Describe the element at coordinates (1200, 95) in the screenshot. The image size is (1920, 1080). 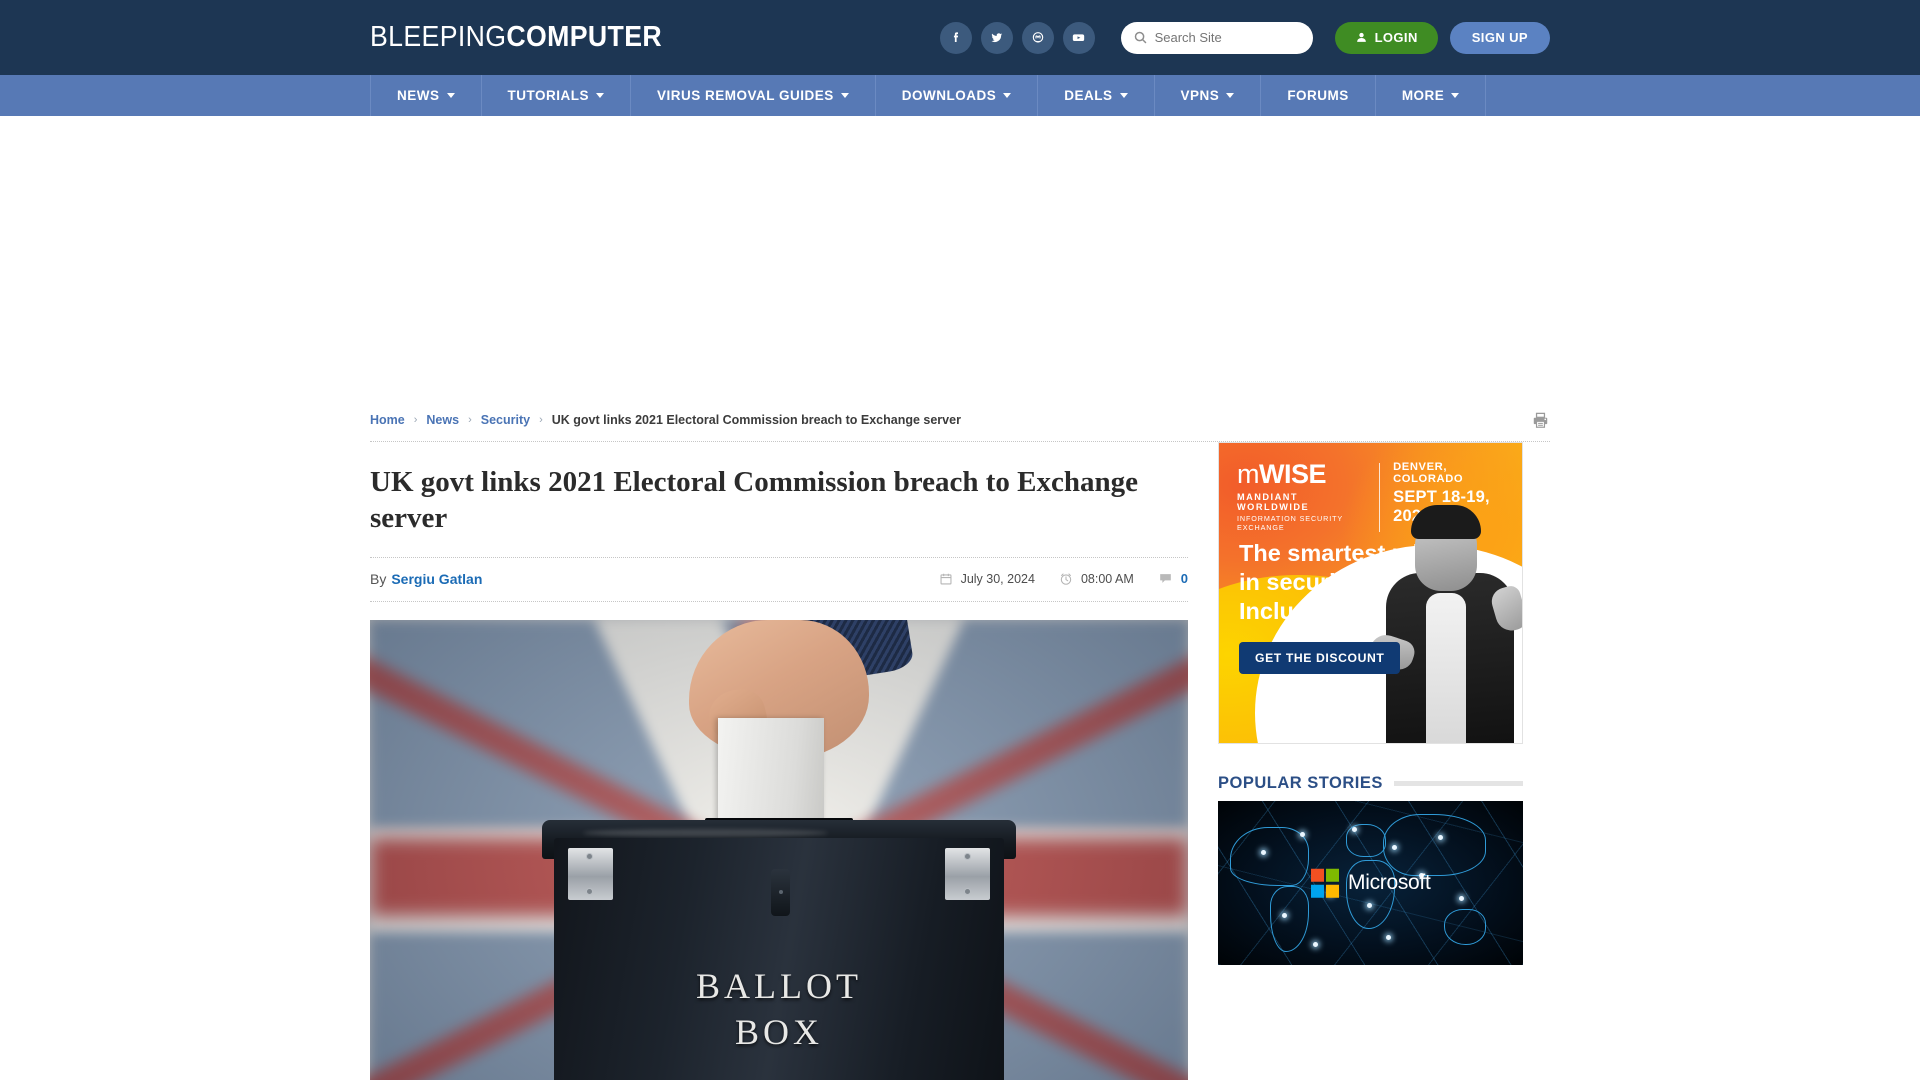
I see `nav-item-label: VPNS` at that location.